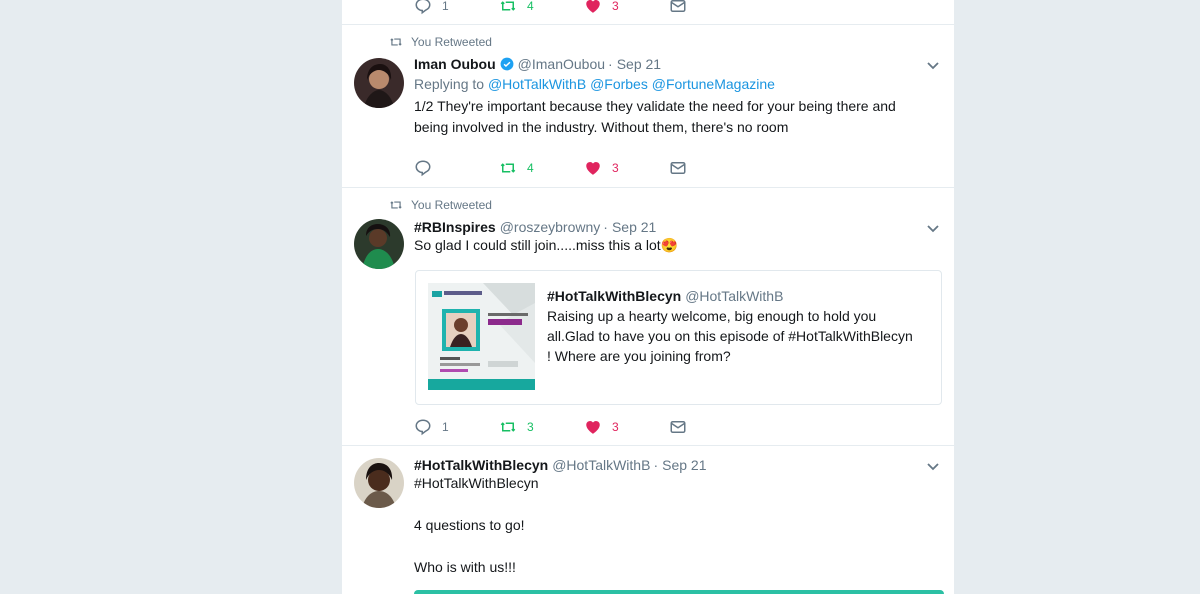 This screenshot has width=1200, height=594. What do you see at coordinates (465, 567) in the screenshot?
I see `tweet-text-line: Who is with us!!!` at bounding box center [465, 567].